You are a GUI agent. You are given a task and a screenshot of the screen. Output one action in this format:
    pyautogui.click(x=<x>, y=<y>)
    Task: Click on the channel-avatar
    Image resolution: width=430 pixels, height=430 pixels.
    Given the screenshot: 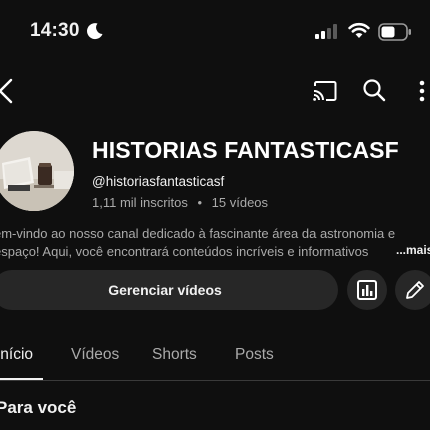 What is the action you would take?
    pyautogui.click(x=37, y=171)
    